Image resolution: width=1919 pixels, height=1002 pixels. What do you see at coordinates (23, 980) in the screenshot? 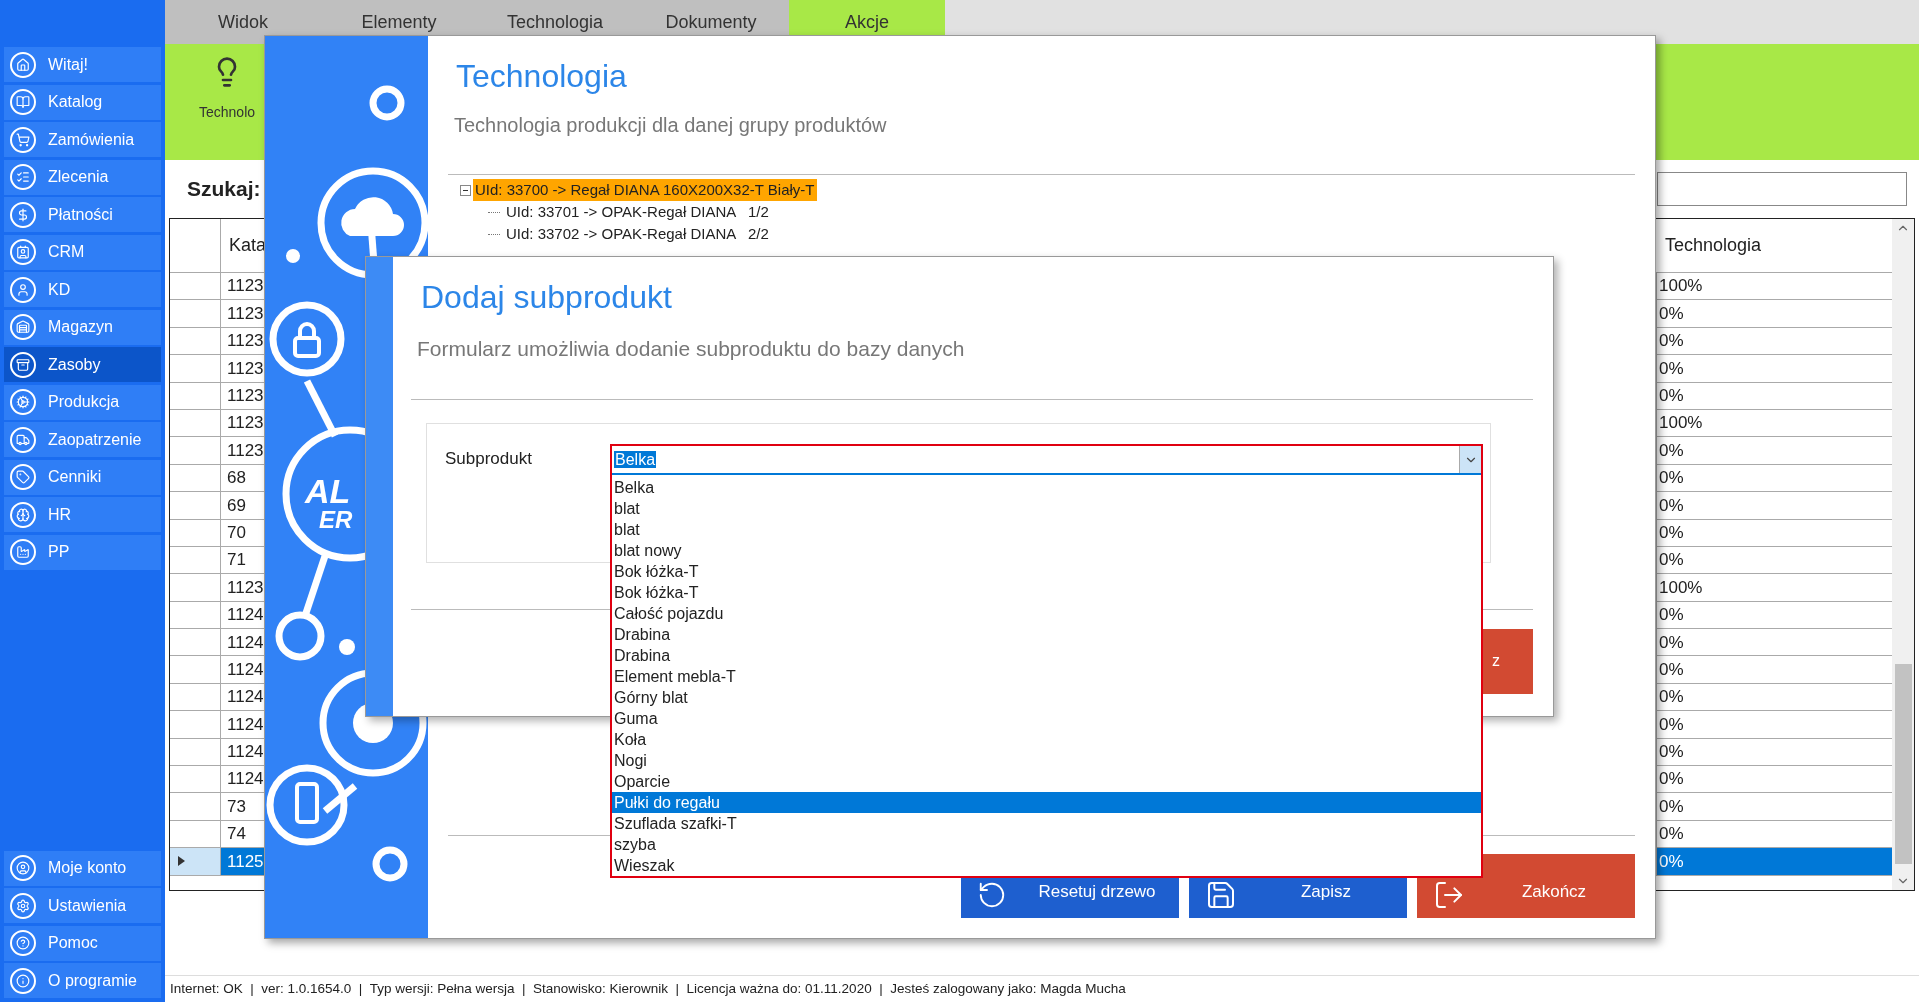
I see `info-icon` at bounding box center [23, 980].